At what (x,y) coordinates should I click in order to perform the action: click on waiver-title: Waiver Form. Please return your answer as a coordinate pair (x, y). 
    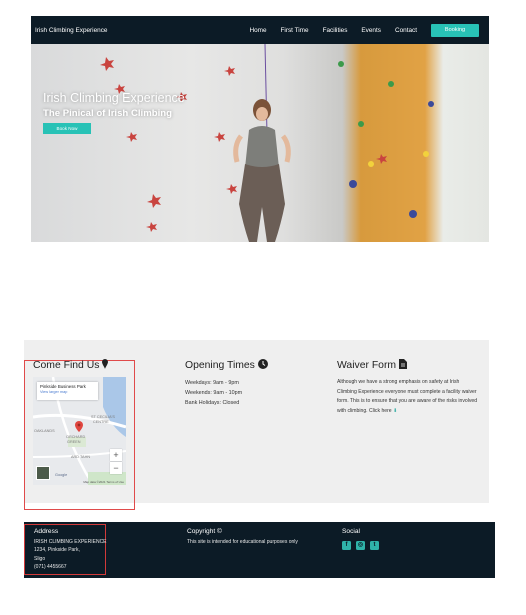
    Looking at the image, I should click on (367, 365).